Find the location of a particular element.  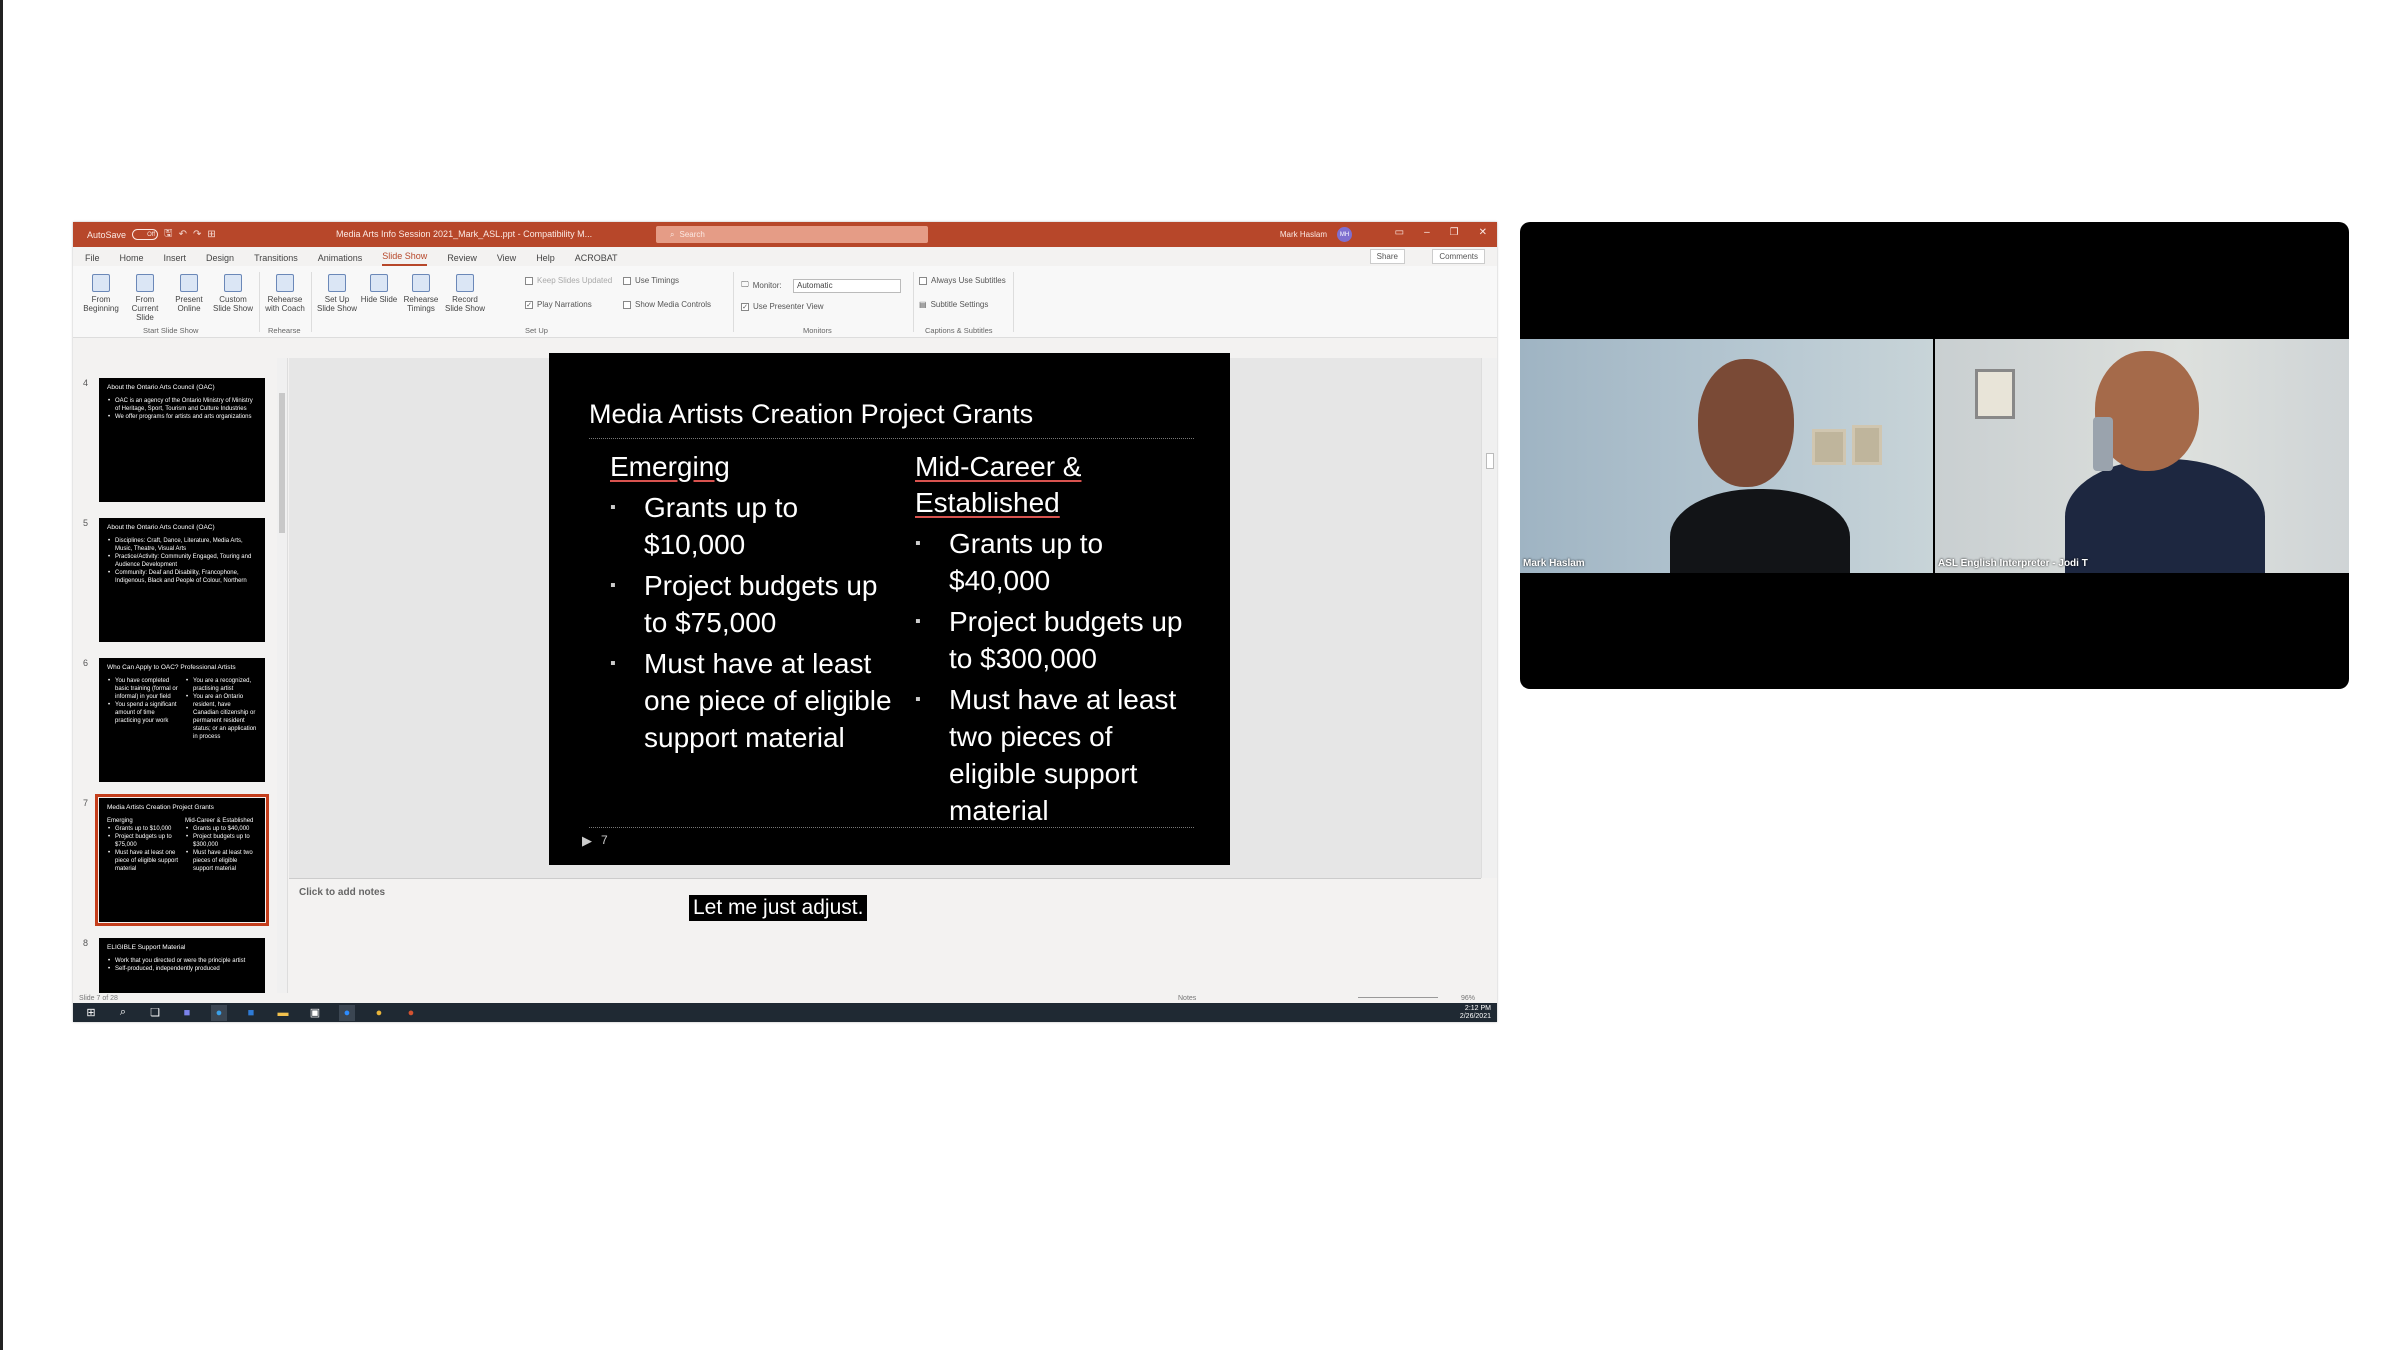

from-current-slide-button: From Current Slide is located at coordinates (145, 298).